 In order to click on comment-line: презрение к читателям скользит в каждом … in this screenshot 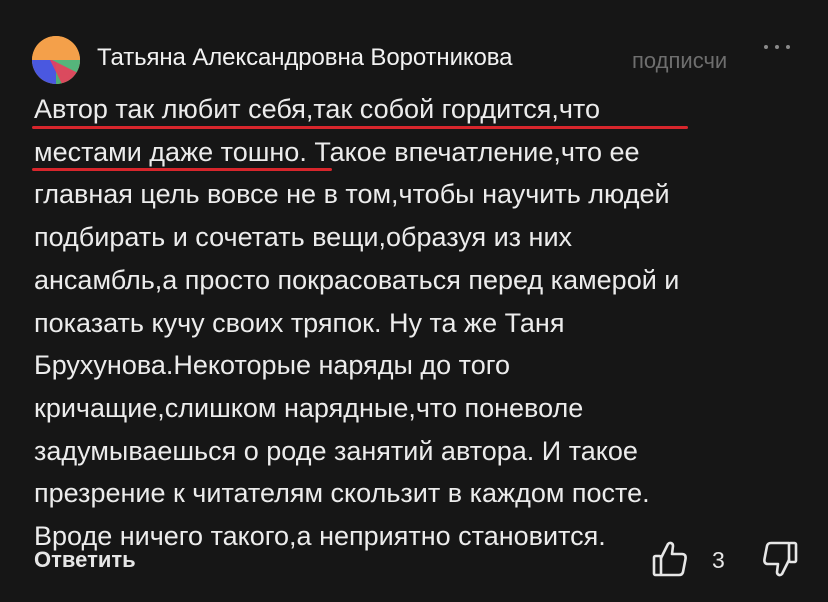, I will do `click(342, 493)`.